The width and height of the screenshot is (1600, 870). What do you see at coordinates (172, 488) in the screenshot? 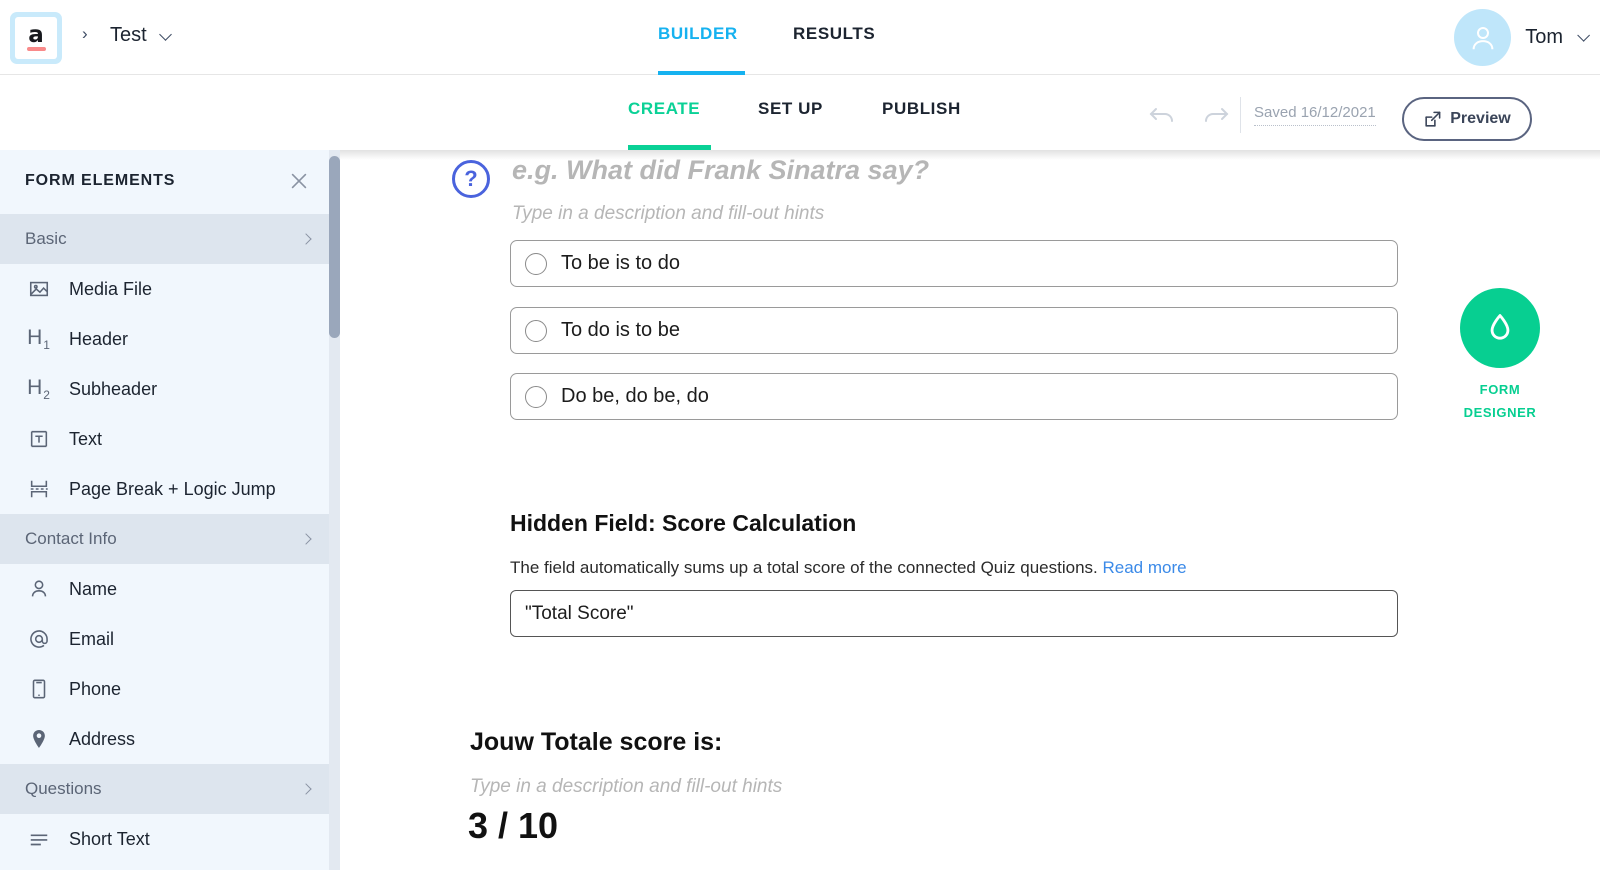
I see `sidebar-item-label: Page Break + Logic Jump` at bounding box center [172, 488].